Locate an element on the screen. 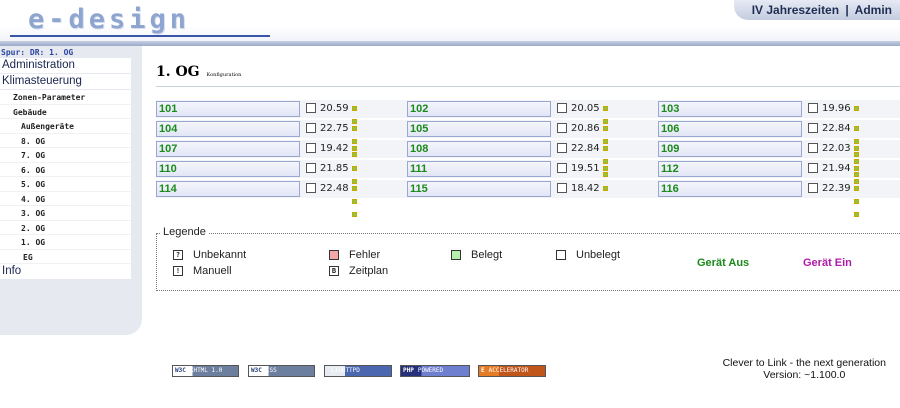 Image resolution: width=900 pixels, height=408 pixels. sidebar-item-gebaeude: Gebäude is located at coordinates (65, 111).